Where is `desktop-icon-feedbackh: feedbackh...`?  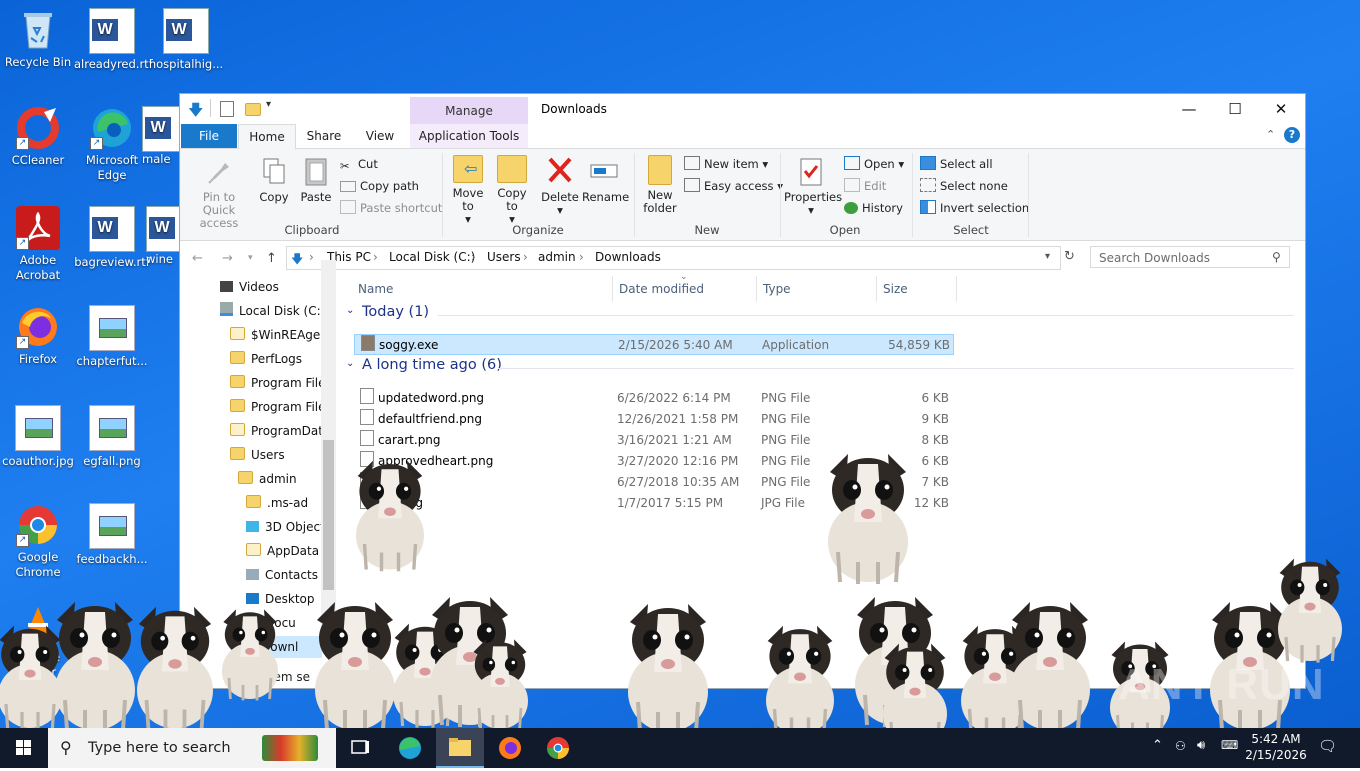
desktop-icon-feedbackh: feedbackh... is located at coordinates (112, 535).